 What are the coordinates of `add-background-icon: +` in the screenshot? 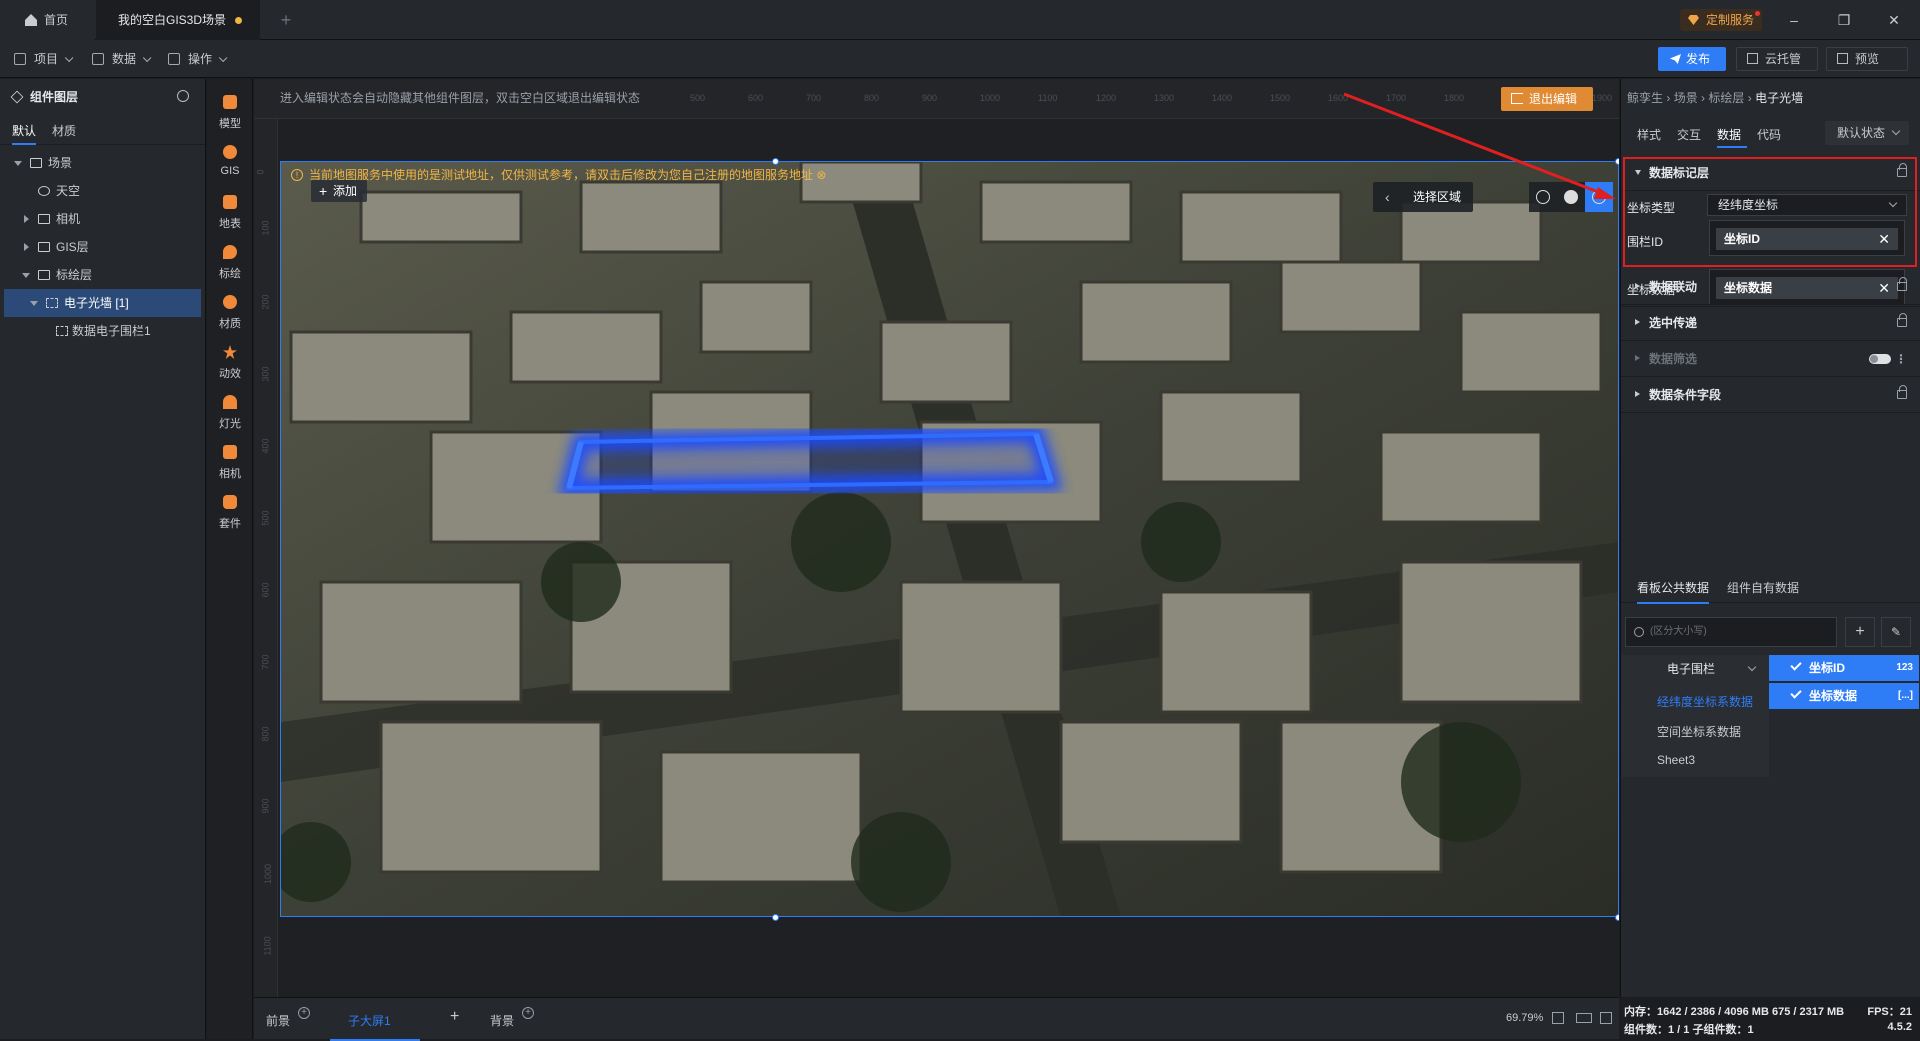 It's located at (528, 1013).